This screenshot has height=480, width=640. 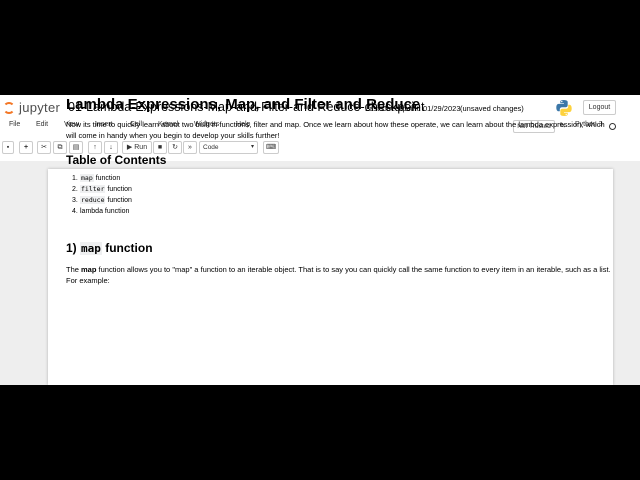 I want to click on python-icon, so click(x=564, y=108).